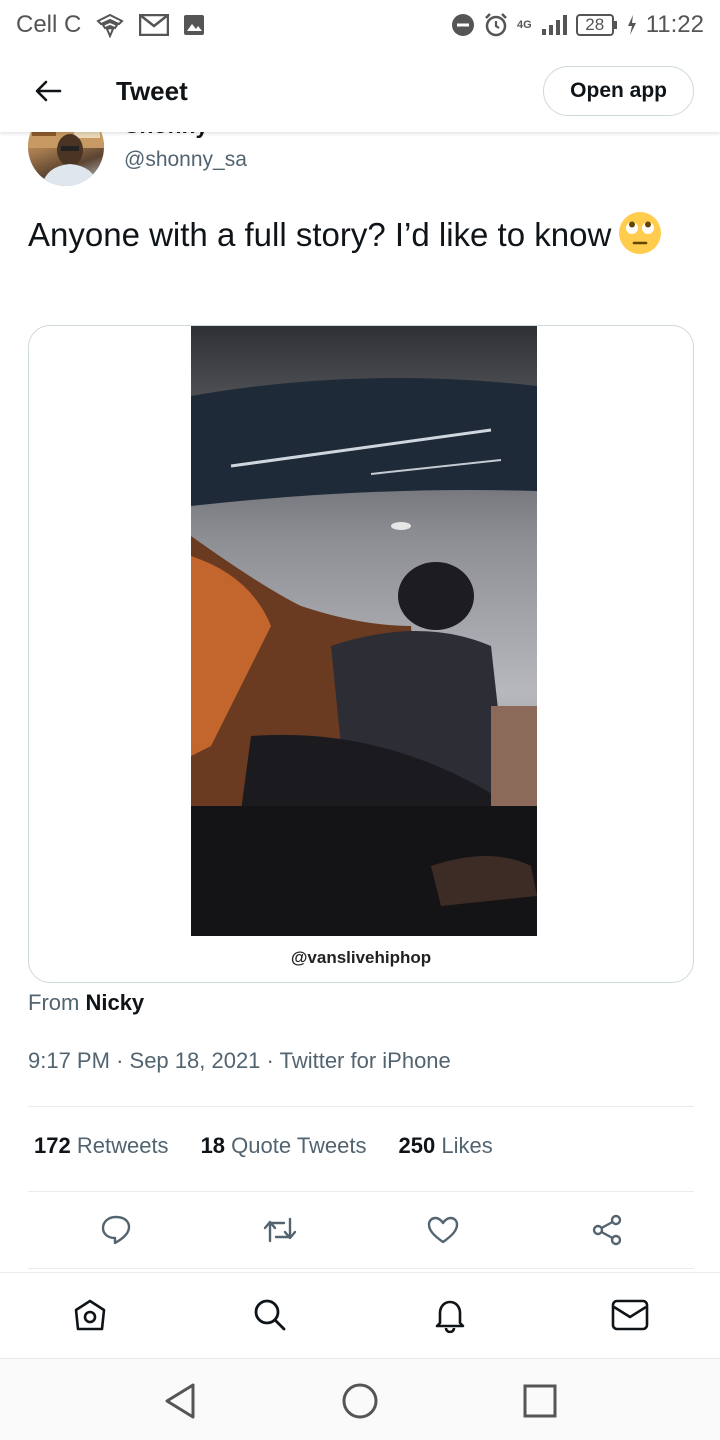 The height and width of the screenshot is (1440, 720). I want to click on like-button, so click(443, 1230).